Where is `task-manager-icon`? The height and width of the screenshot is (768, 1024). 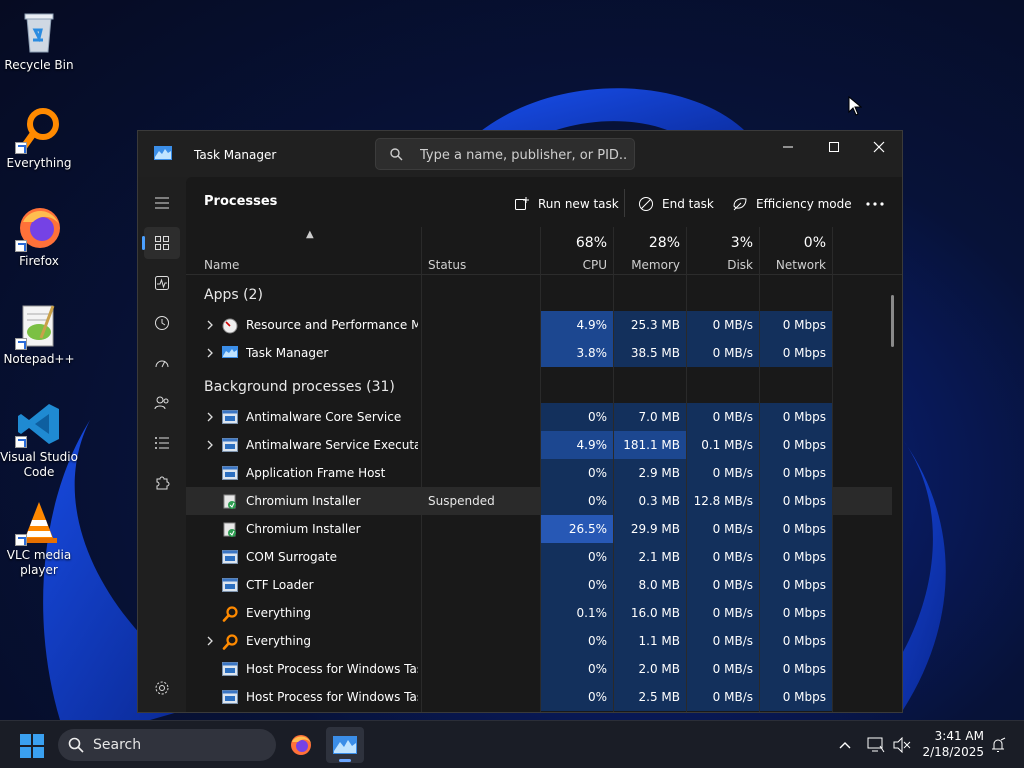
task-manager-icon is located at coordinates (230, 353).